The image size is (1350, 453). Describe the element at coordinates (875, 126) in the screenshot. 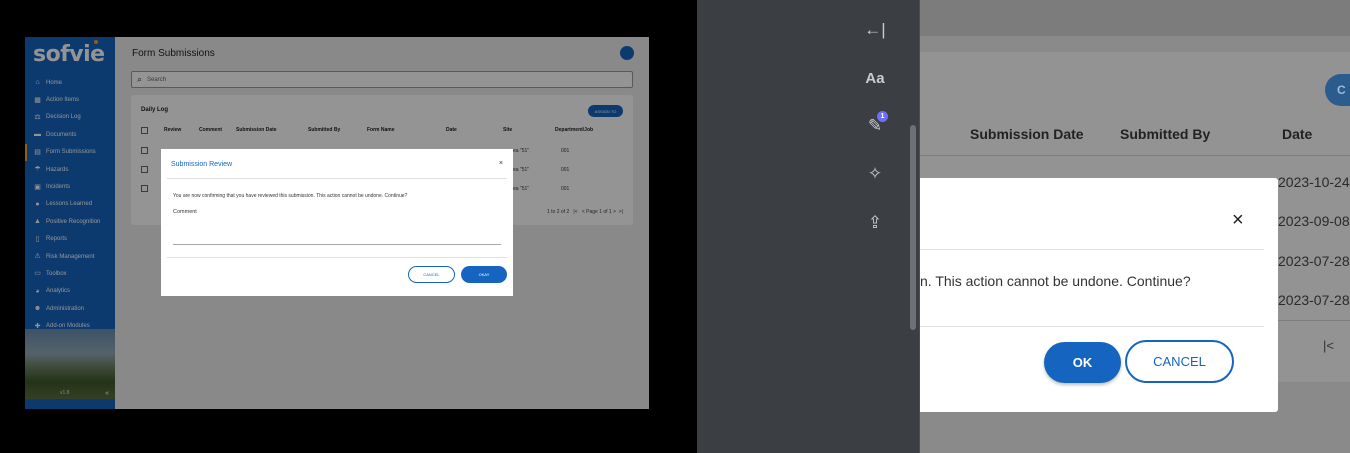

I see `highlight-icon: ✎ 1` at that location.